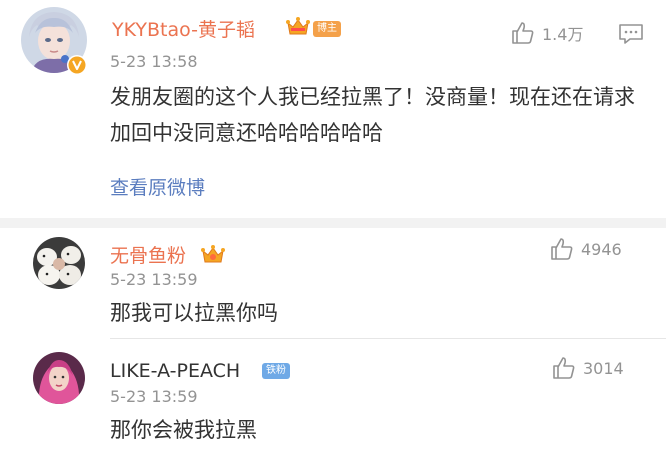  I want to click on comment-username: YKYBtao-黄子韬, so click(183, 28).